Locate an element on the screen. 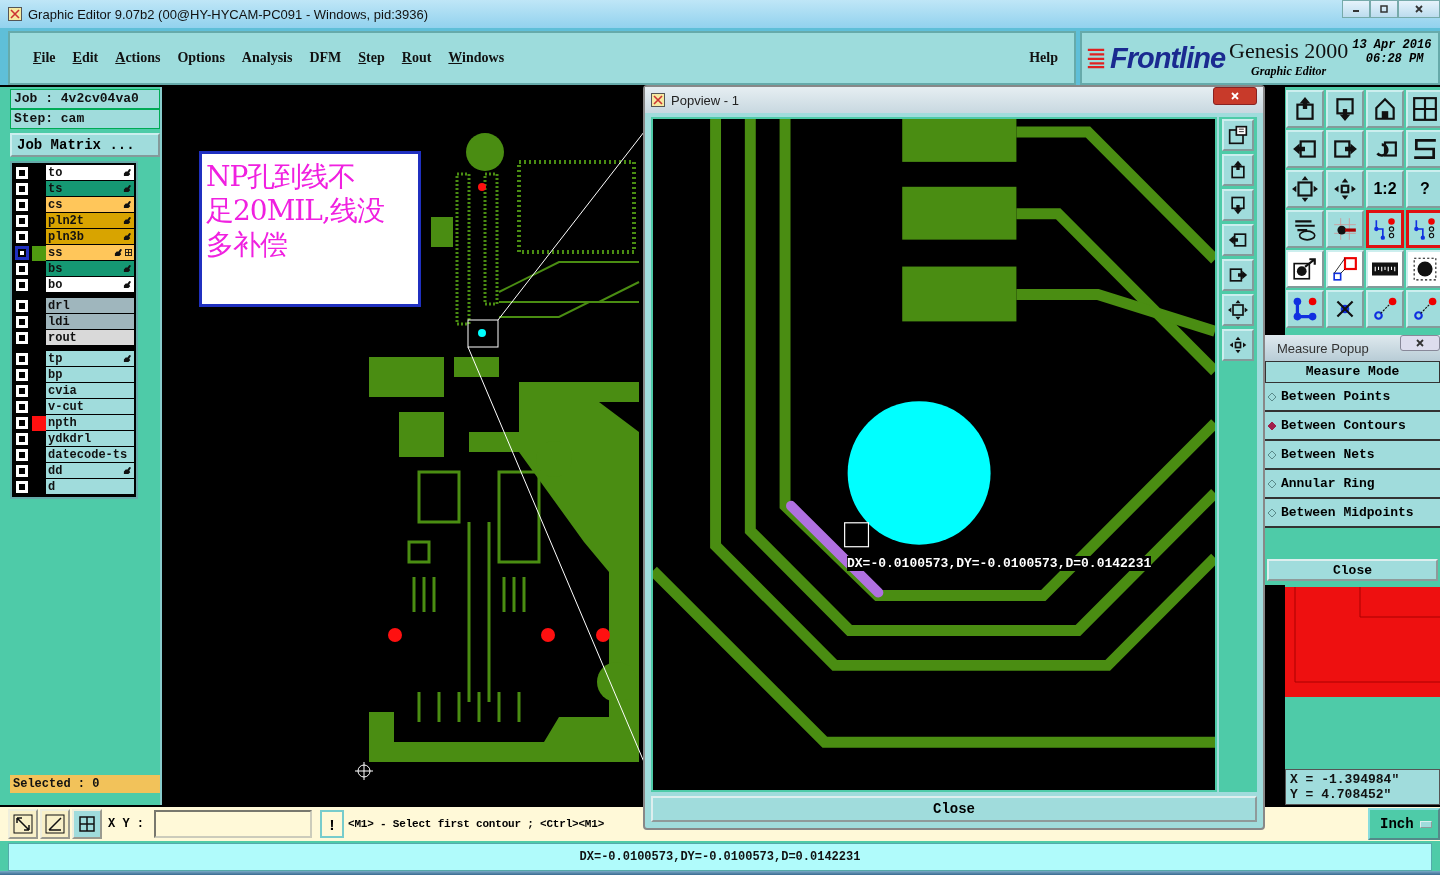 The image size is (1440, 875). window-title: Measure Popup is located at coordinates (1323, 348).